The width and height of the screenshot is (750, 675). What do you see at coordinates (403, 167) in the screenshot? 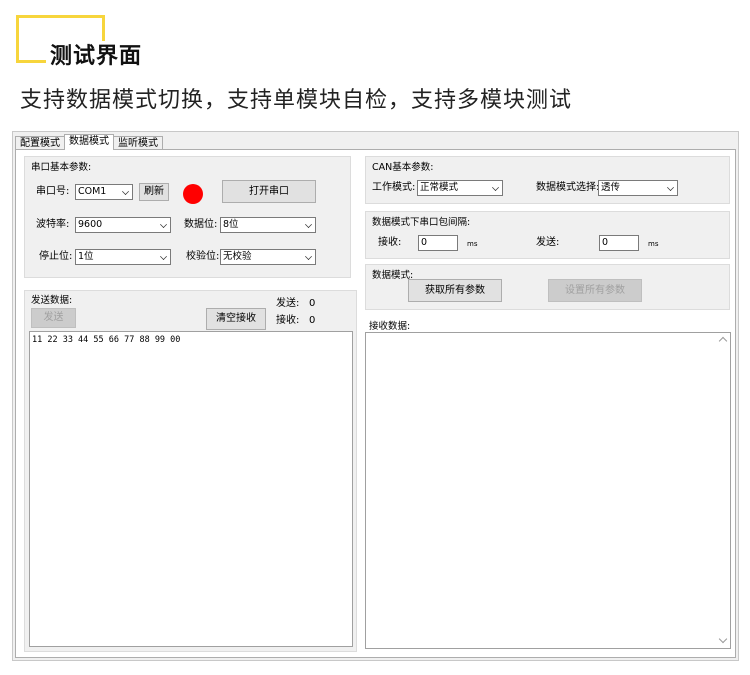
I see `can-params-label: CAN基本参数:` at bounding box center [403, 167].